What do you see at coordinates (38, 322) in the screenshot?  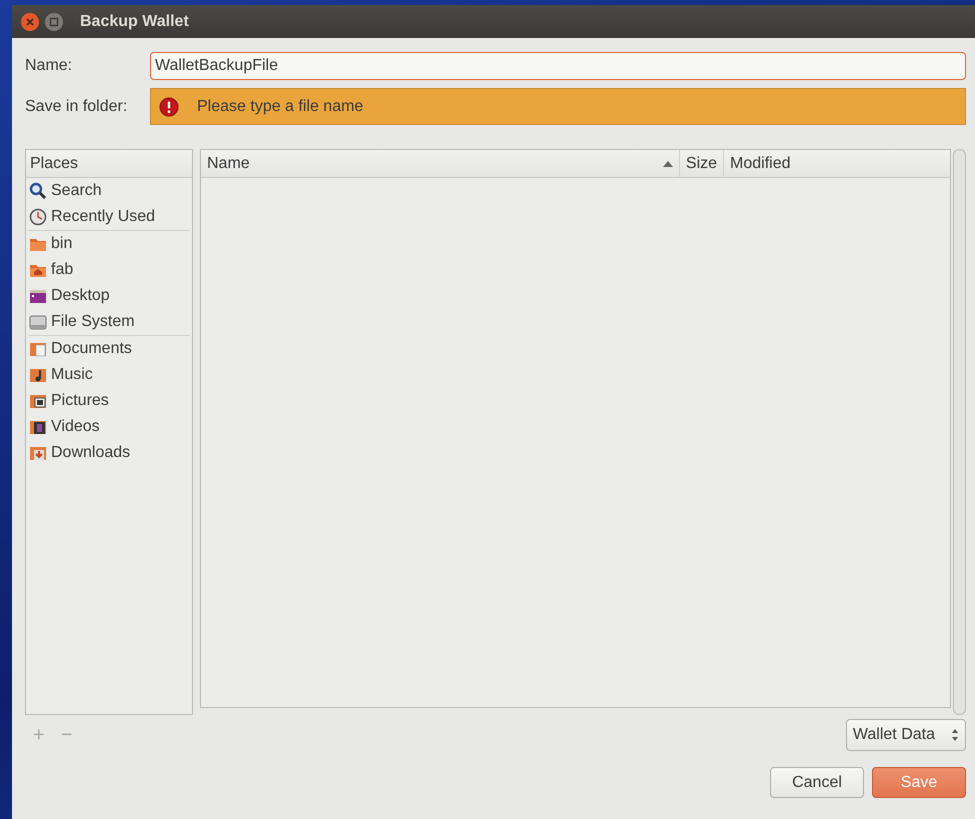 I see `drive-icon` at bounding box center [38, 322].